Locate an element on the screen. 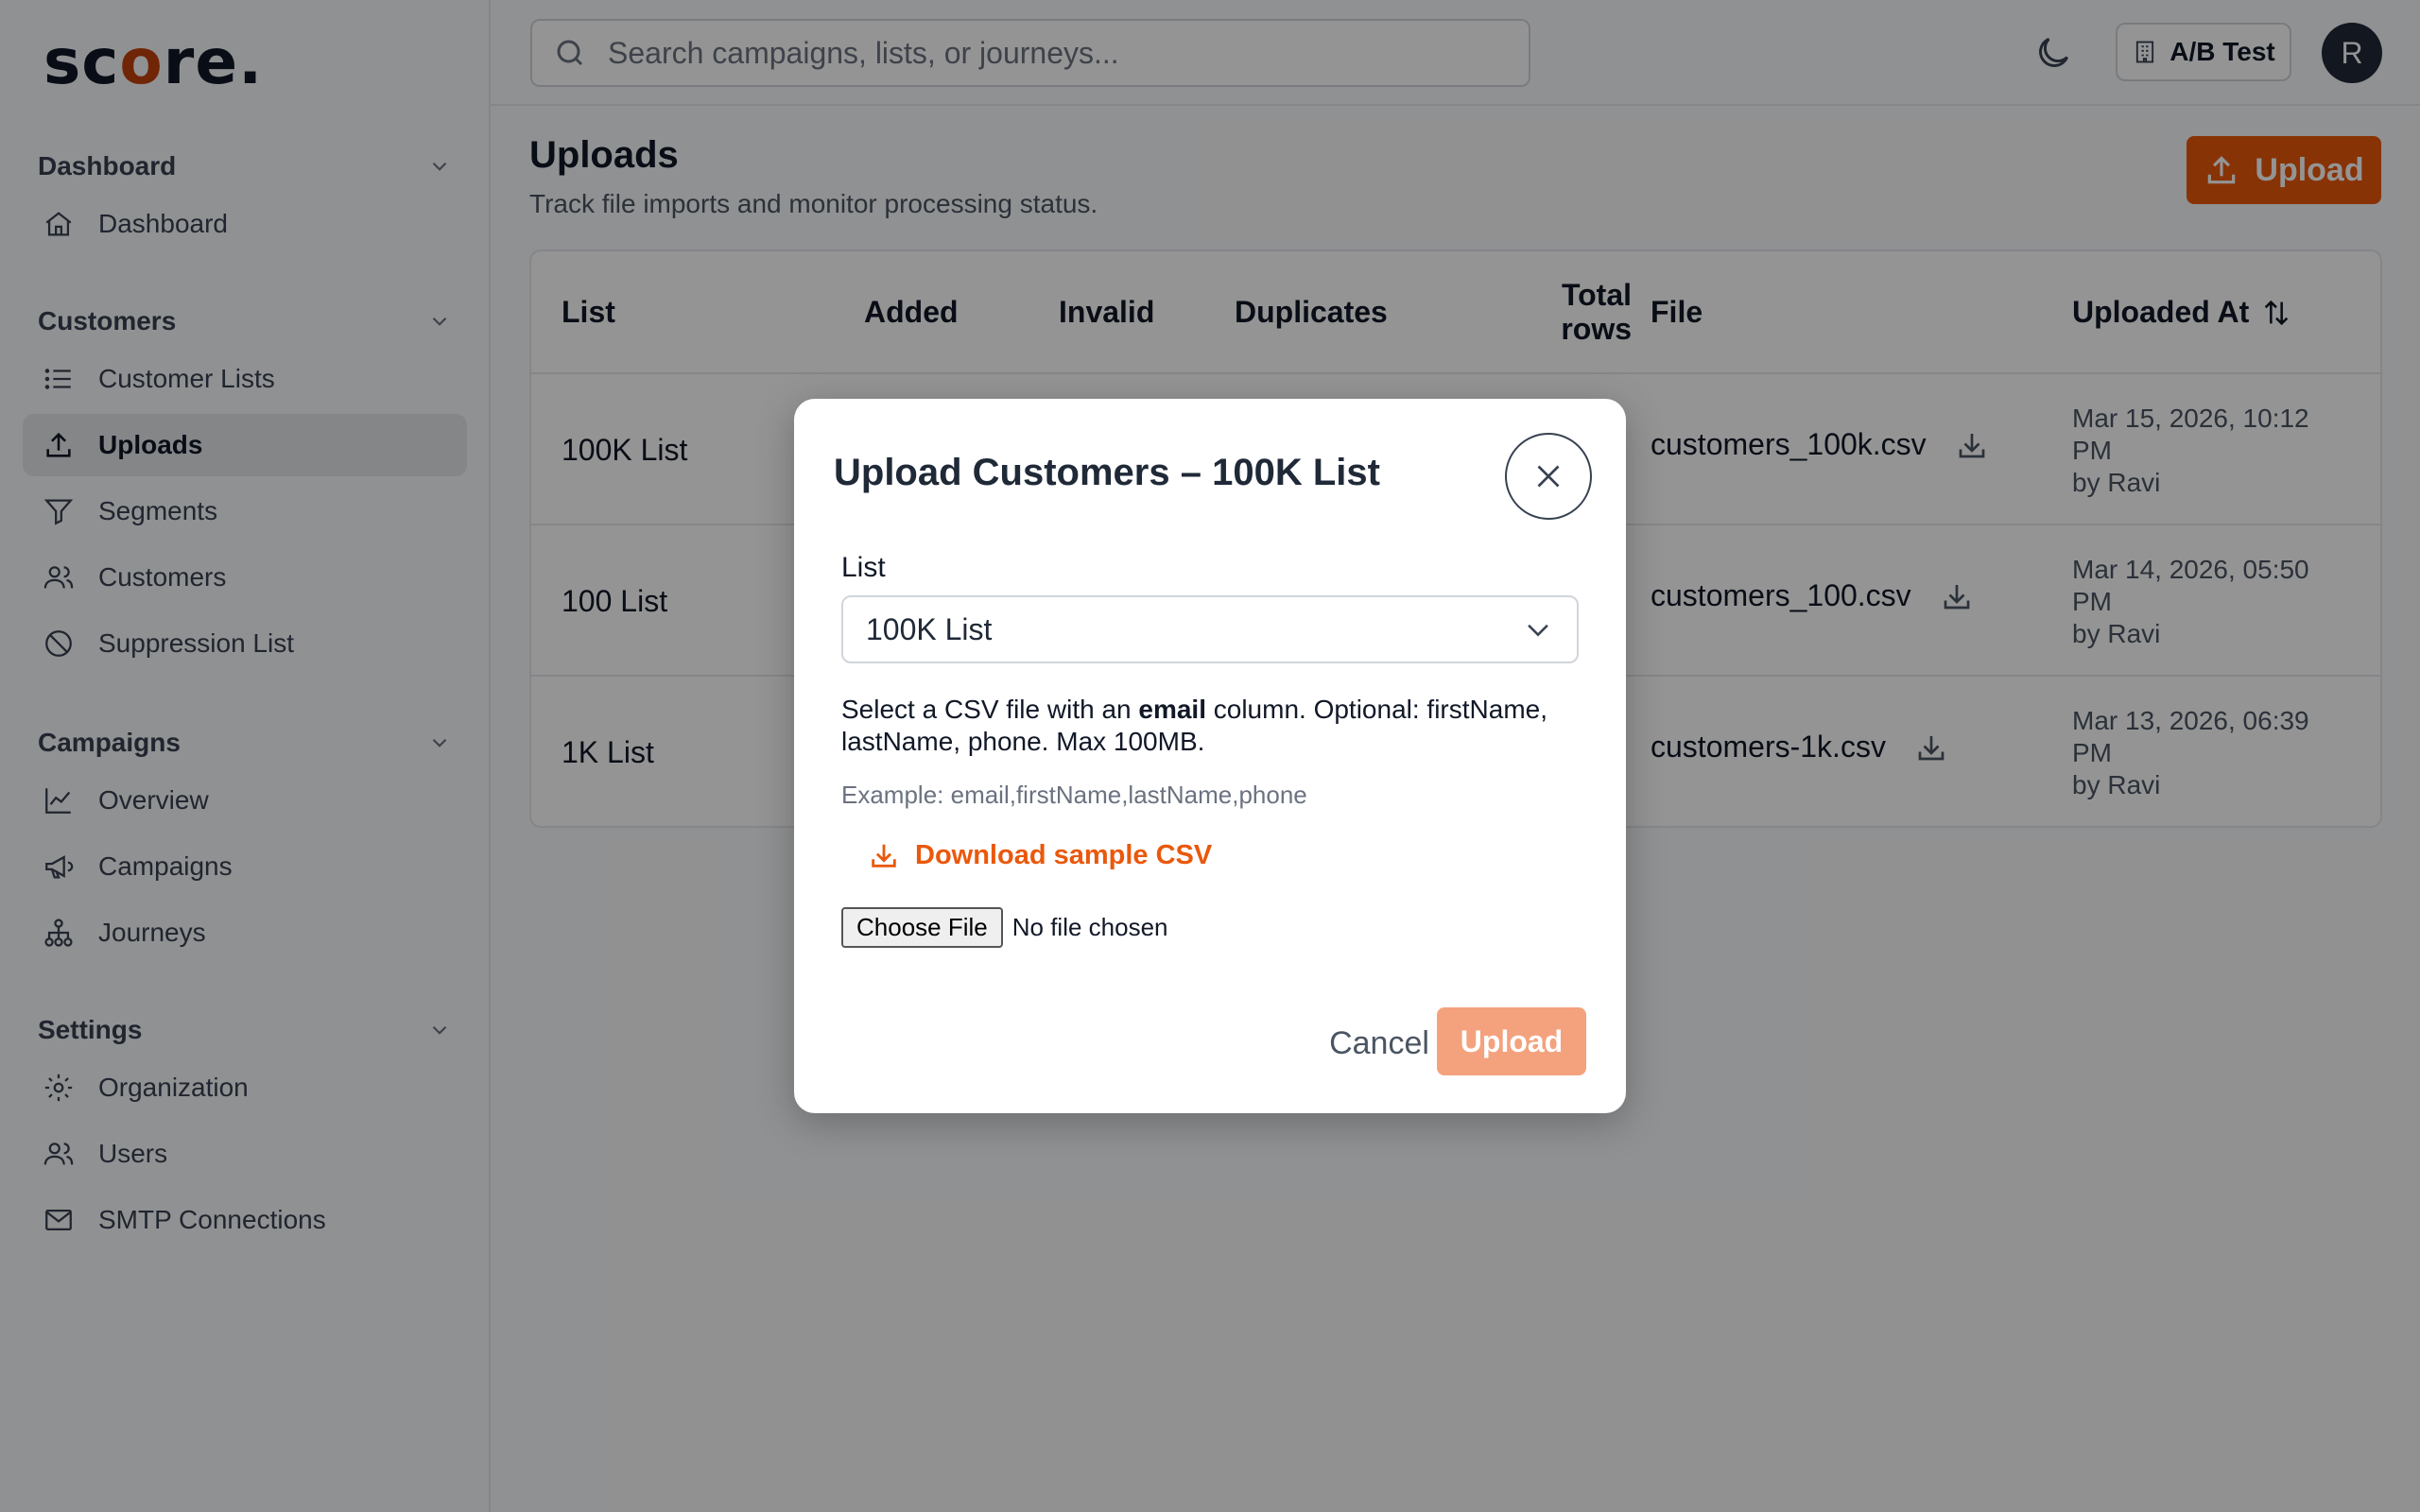 The width and height of the screenshot is (2420, 1512). cancel-button: Cancel is located at coordinates (1379, 1043).